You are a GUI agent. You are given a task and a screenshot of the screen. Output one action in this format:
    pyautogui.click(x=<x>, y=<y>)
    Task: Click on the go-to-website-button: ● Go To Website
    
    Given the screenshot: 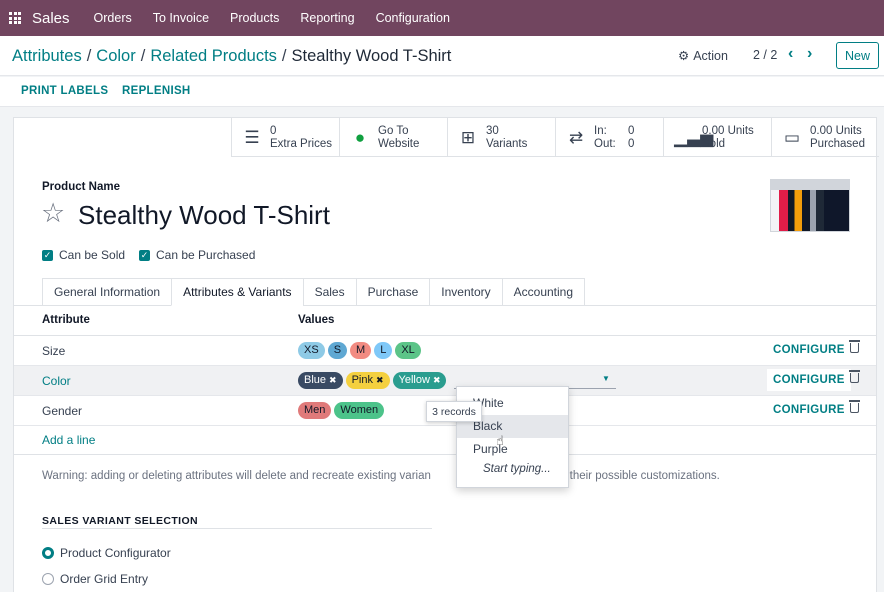 What is the action you would take?
    pyautogui.click(x=393, y=137)
    